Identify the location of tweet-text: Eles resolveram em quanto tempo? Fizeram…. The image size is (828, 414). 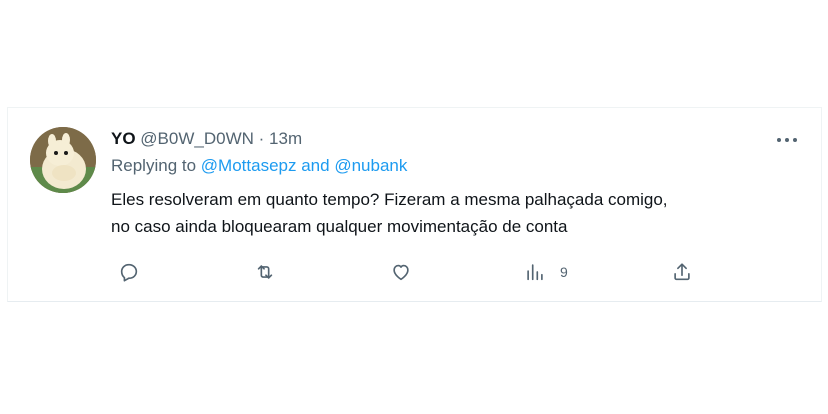
(456, 213).